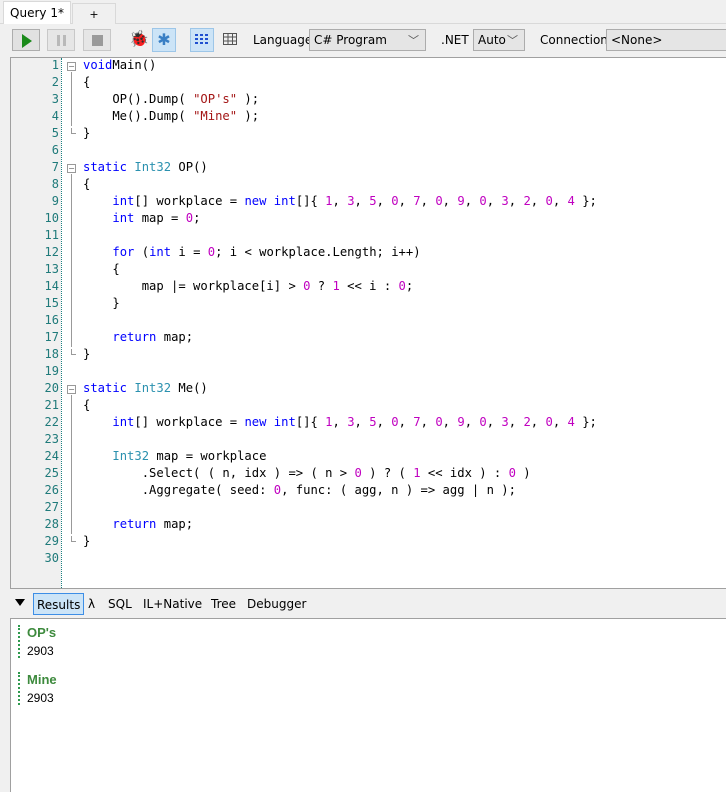  What do you see at coordinates (230, 40) in the screenshot?
I see `grid-results-icon` at bounding box center [230, 40].